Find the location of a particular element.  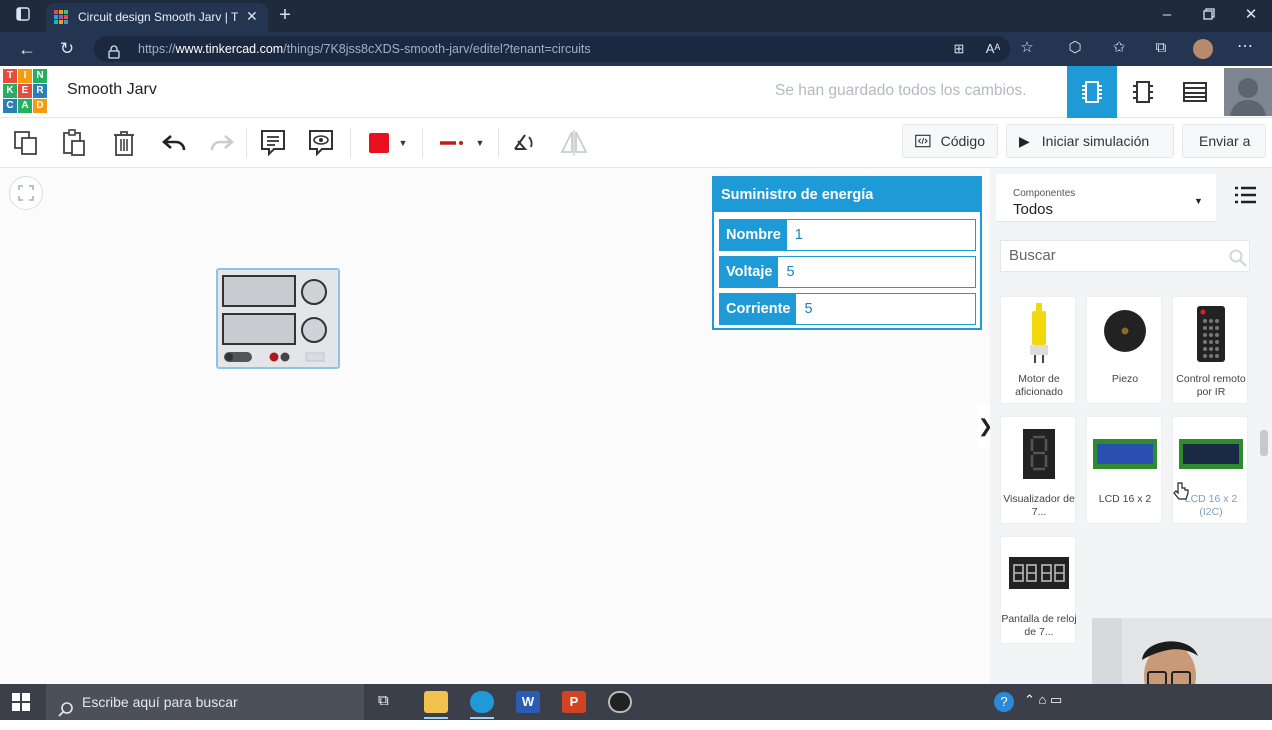

flip-icon is located at coordinates (574, 143).